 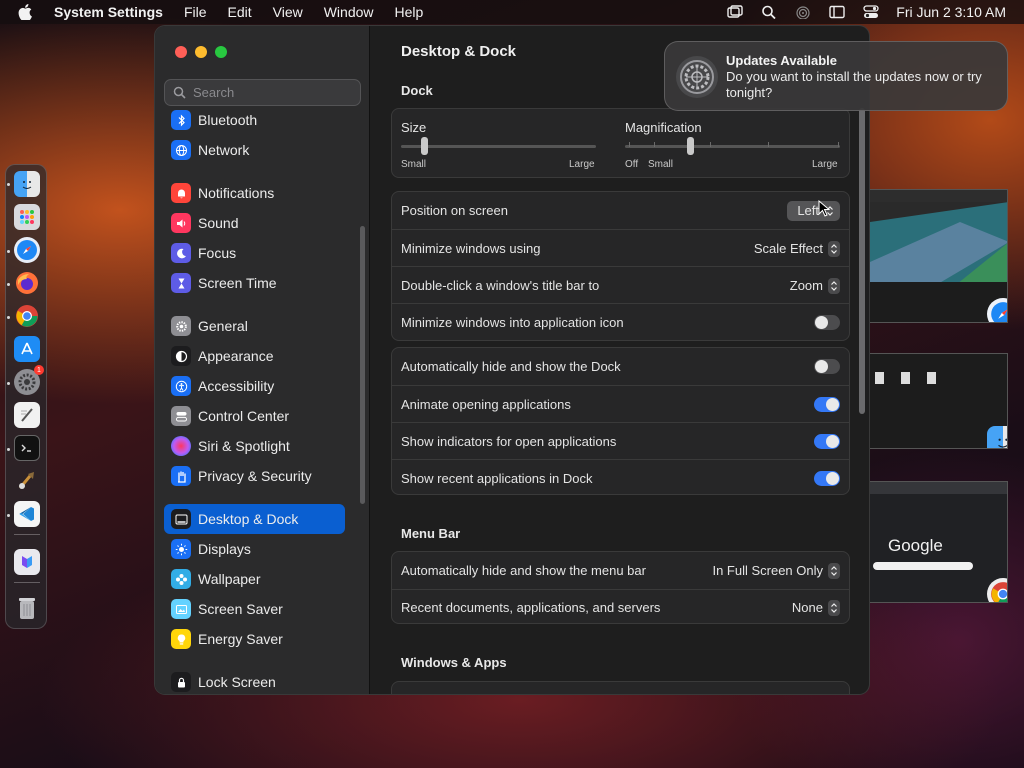 I want to click on recent-docs-value: None, so click(x=807, y=607).